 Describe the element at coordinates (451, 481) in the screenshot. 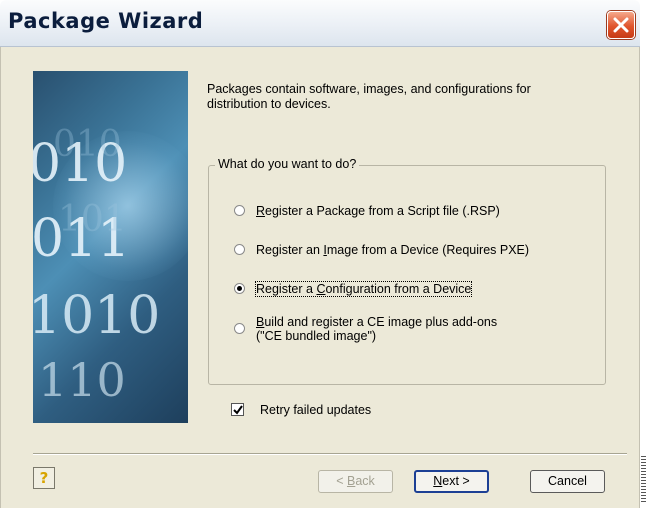

I see `next-button: Next >` at that location.